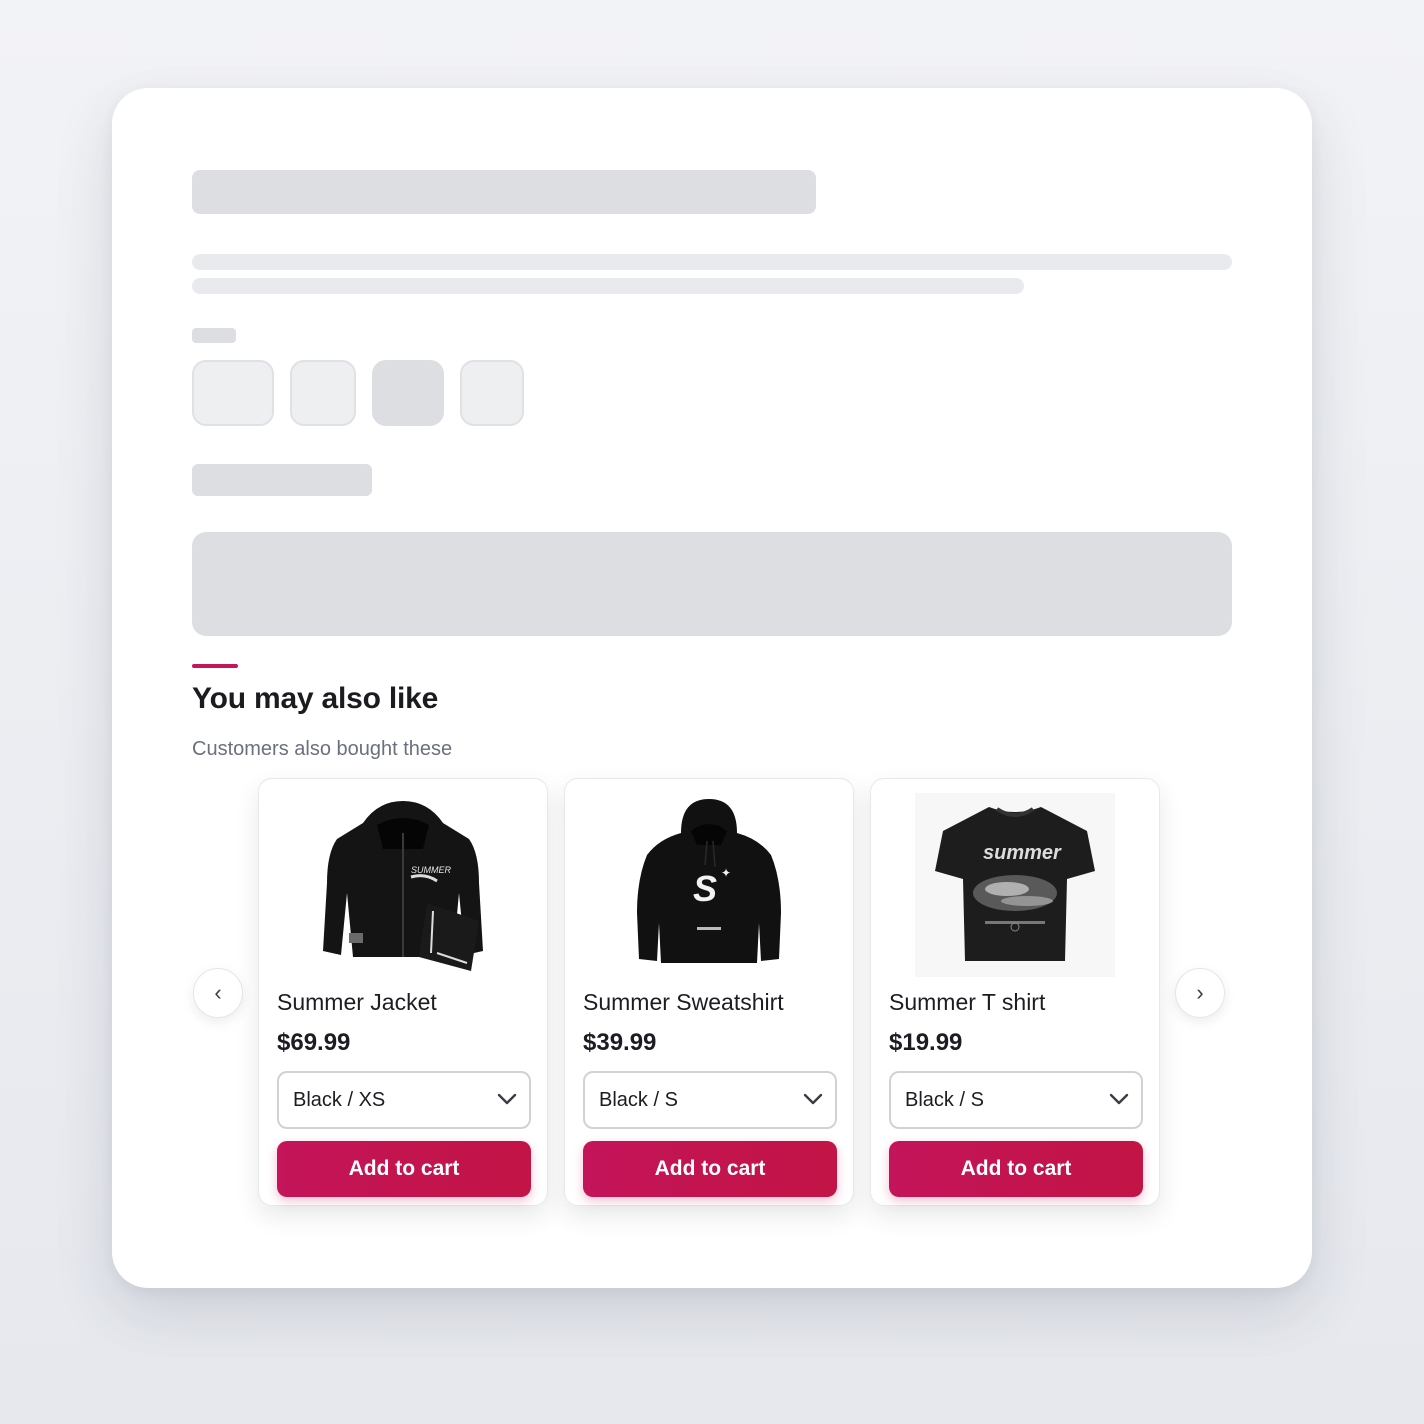 The image size is (1424, 1424). What do you see at coordinates (408, 393) in the screenshot?
I see `skeleton-option-chip-selected` at bounding box center [408, 393].